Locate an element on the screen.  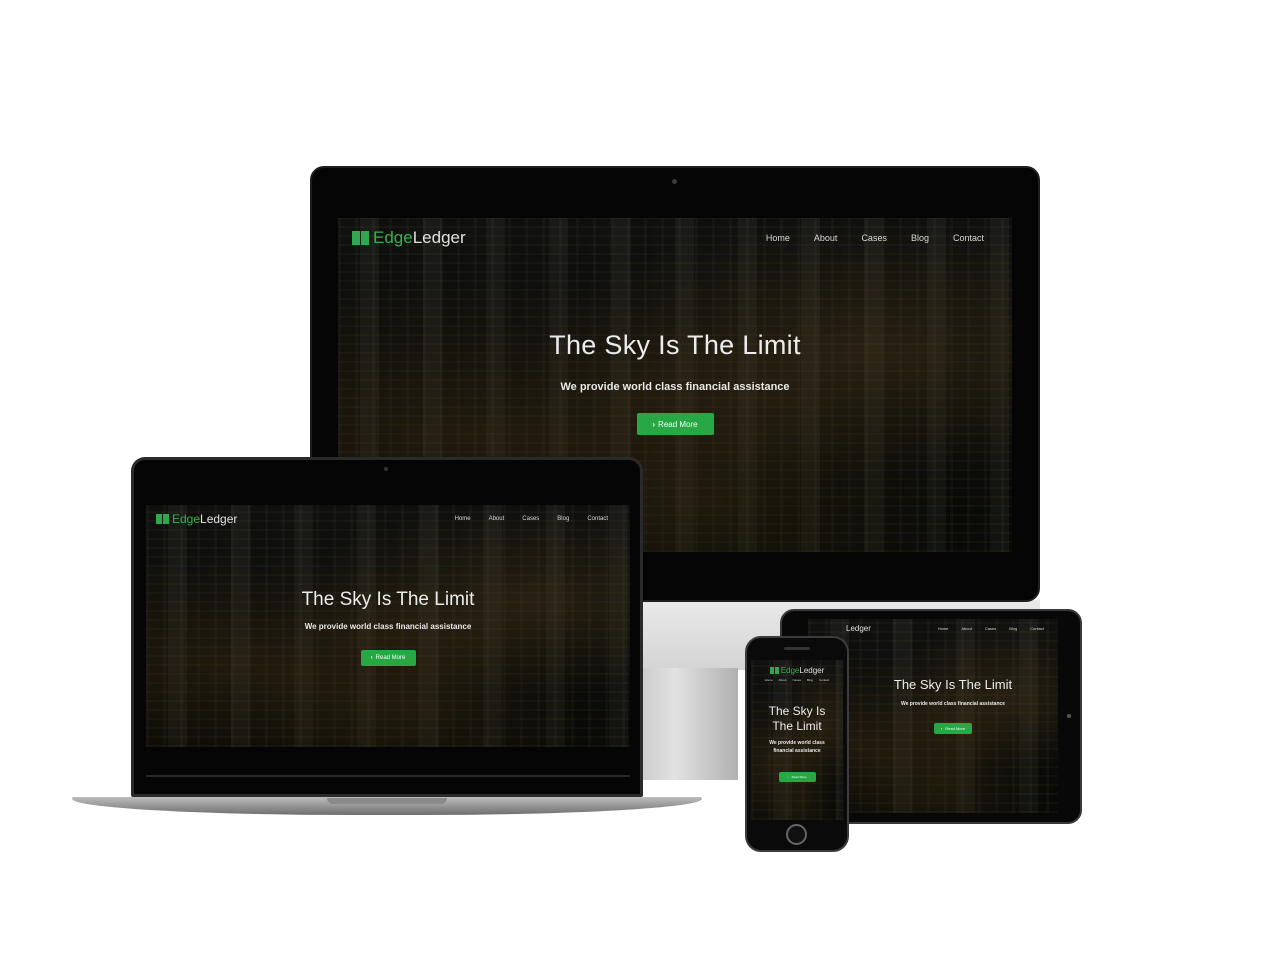
brand-logo: Ledger is located at coordinates (858, 628).